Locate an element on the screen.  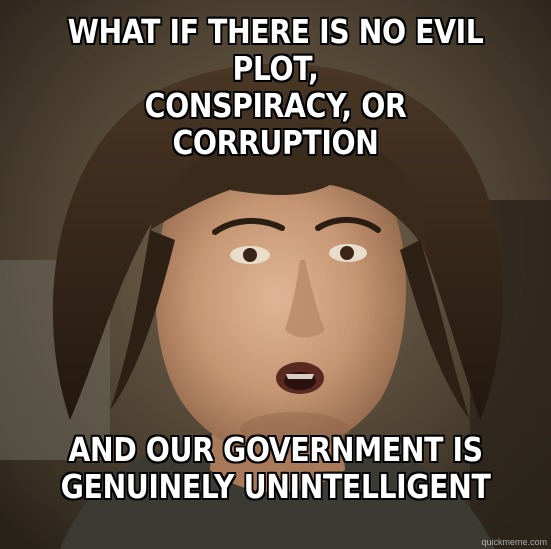
top-caption-line-2: CONSPIRACY, OR CORRUPTION is located at coordinates (275, 123).